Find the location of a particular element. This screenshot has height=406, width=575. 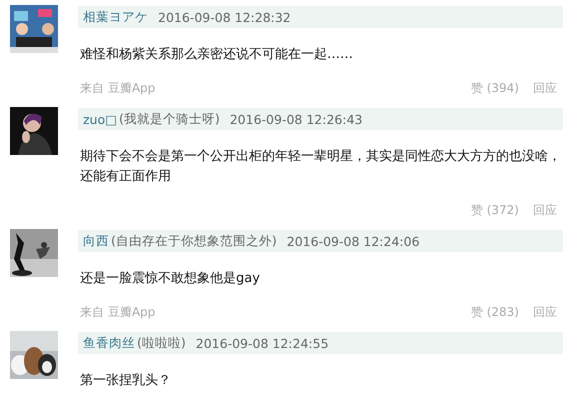

comment-text: 期待下会不会是第一个公开出柜的年轻一辈明星，其实是同性恋大大方方的也没啥，还能有正面作用 is located at coordinates (320, 167).